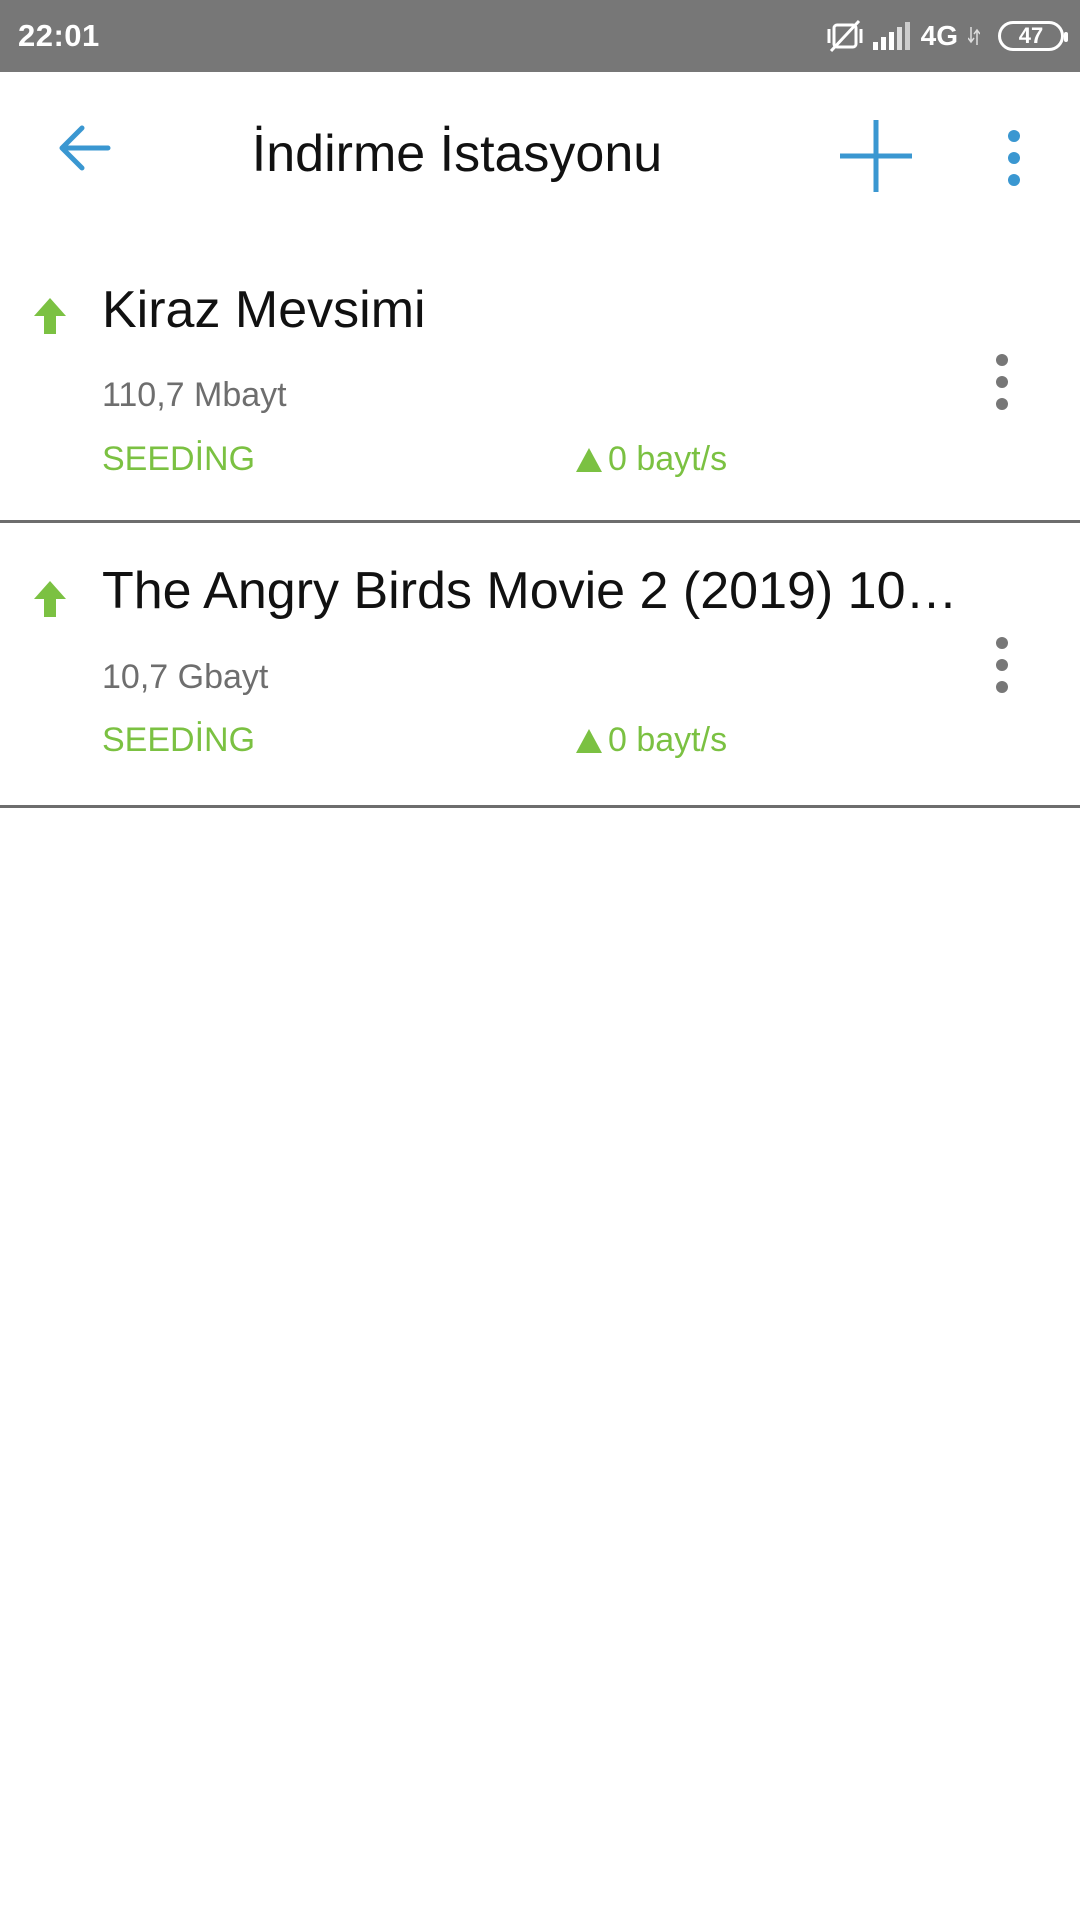 Image resolution: width=1080 pixels, height=1920 pixels. What do you see at coordinates (194, 395) in the screenshot?
I see `item-size: 110,7 Mbayt` at bounding box center [194, 395].